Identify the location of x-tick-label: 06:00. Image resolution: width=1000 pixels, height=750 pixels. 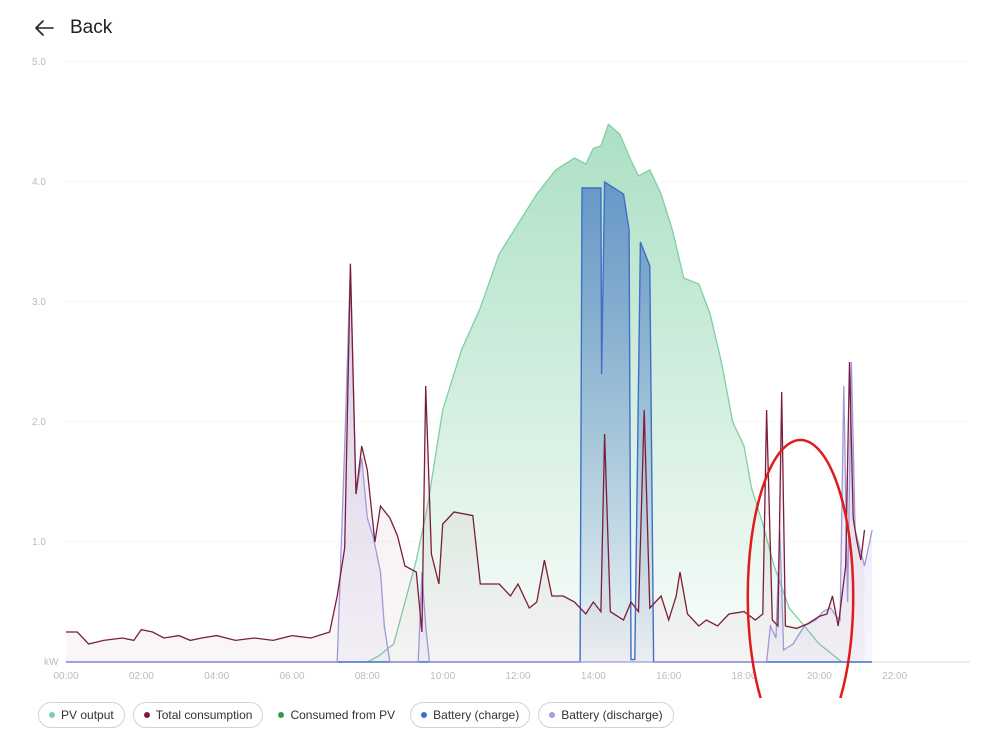
(291, 676).